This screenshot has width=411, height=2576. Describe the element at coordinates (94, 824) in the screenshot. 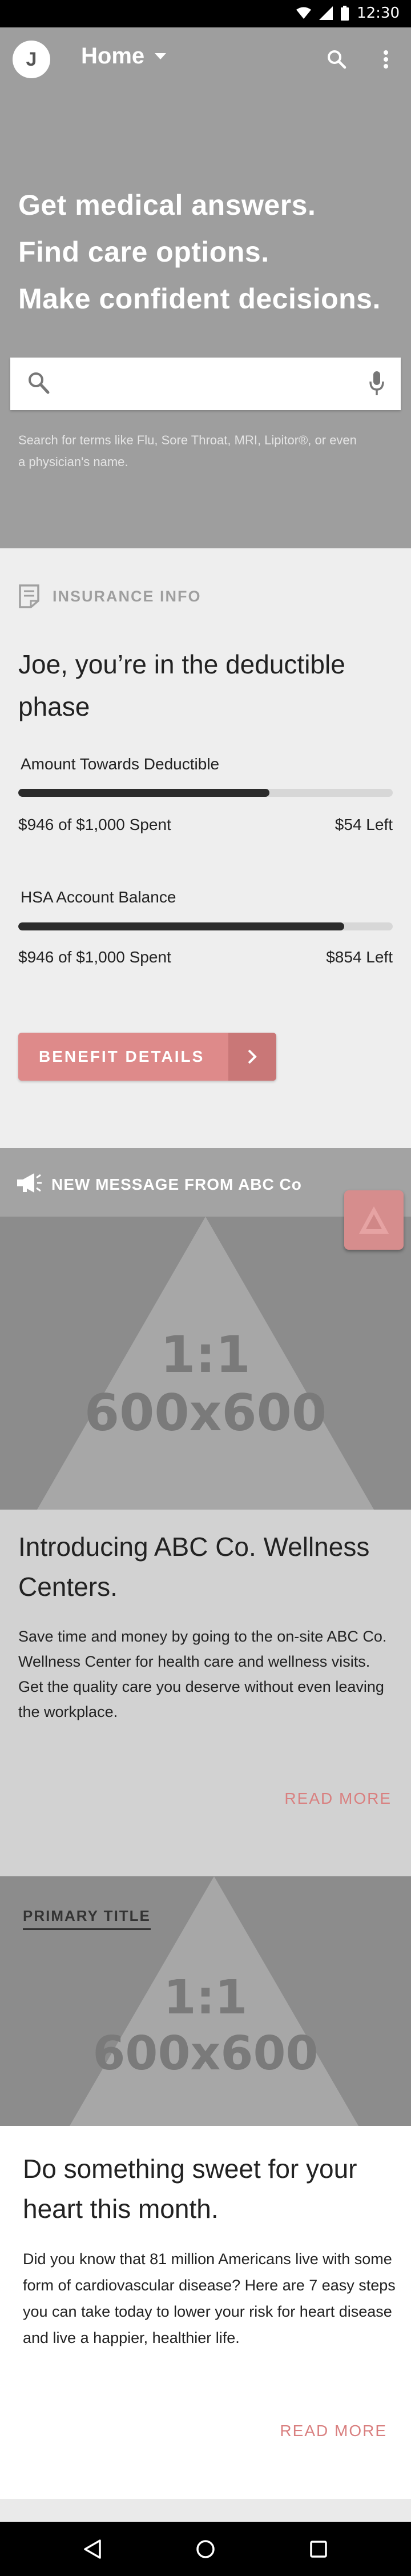

I see `deductible-spent: $946 of $1,000 Spent` at that location.